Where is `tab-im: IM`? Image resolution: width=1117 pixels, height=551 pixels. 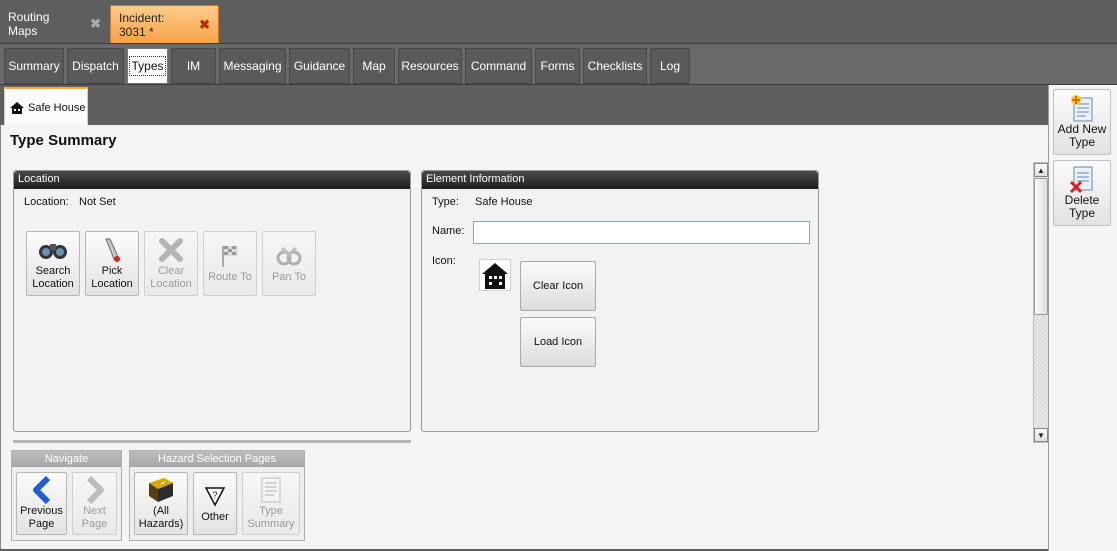
tab-im: IM is located at coordinates (193, 66).